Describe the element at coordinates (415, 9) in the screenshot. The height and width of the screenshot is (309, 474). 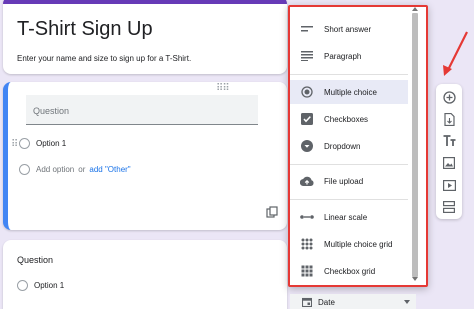
I see `scroll-up-arrow-icon` at that location.